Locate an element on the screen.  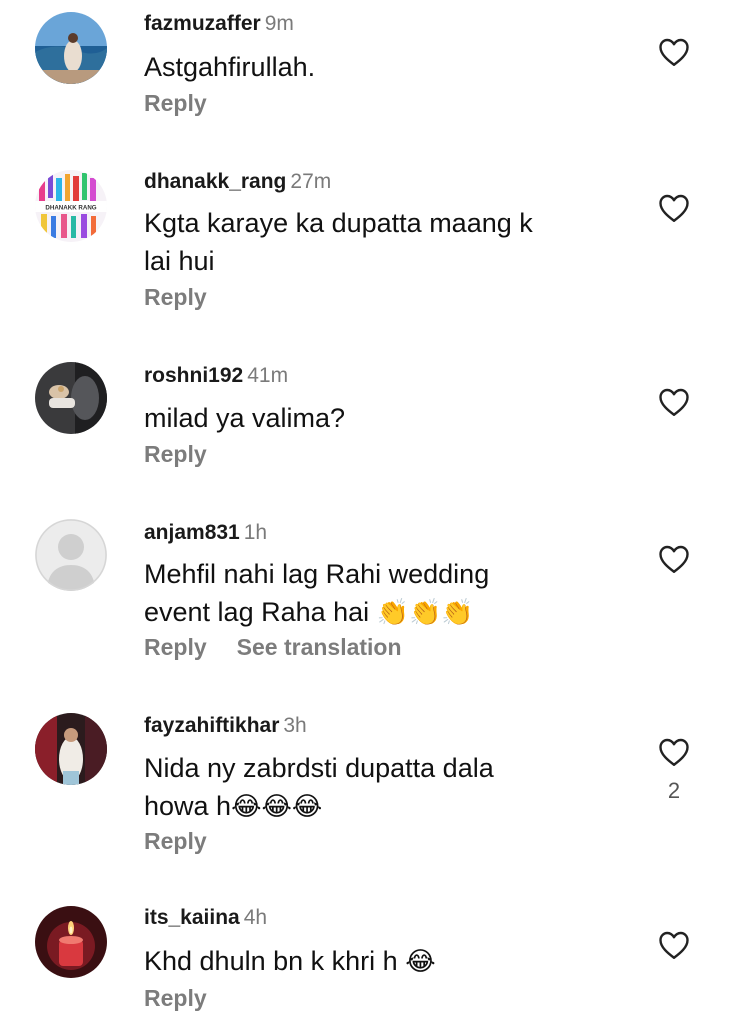
timestamp: 27m is located at coordinates (311, 181).